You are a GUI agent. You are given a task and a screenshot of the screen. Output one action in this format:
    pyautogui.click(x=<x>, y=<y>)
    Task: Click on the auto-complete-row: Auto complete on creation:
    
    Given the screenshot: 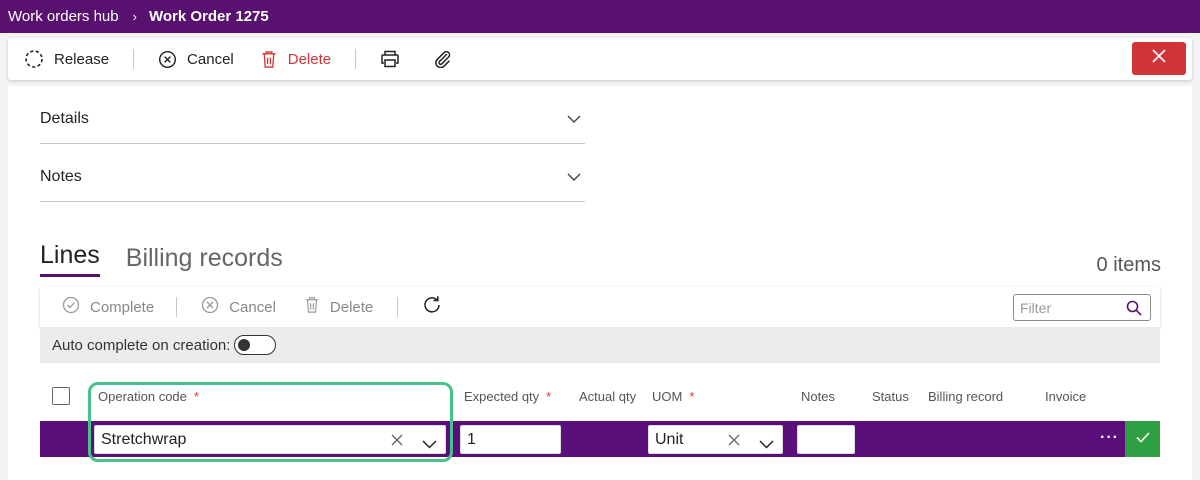 What is the action you would take?
    pyautogui.click(x=600, y=345)
    